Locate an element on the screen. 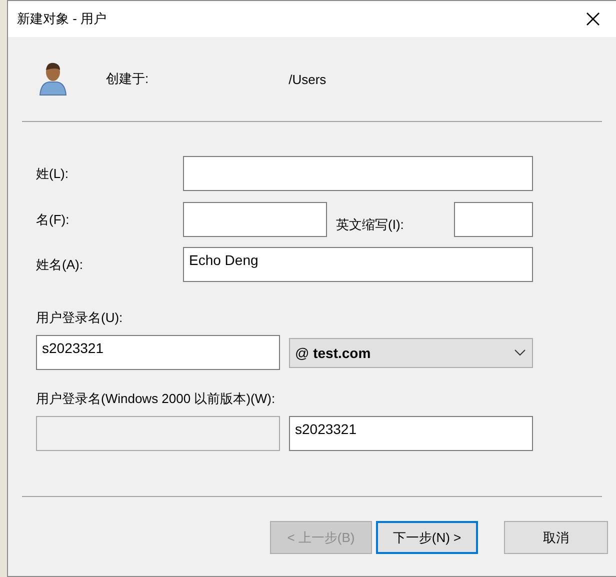 The width and height of the screenshot is (616, 577). field-label: 姓名(A): is located at coordinates (60, 265).